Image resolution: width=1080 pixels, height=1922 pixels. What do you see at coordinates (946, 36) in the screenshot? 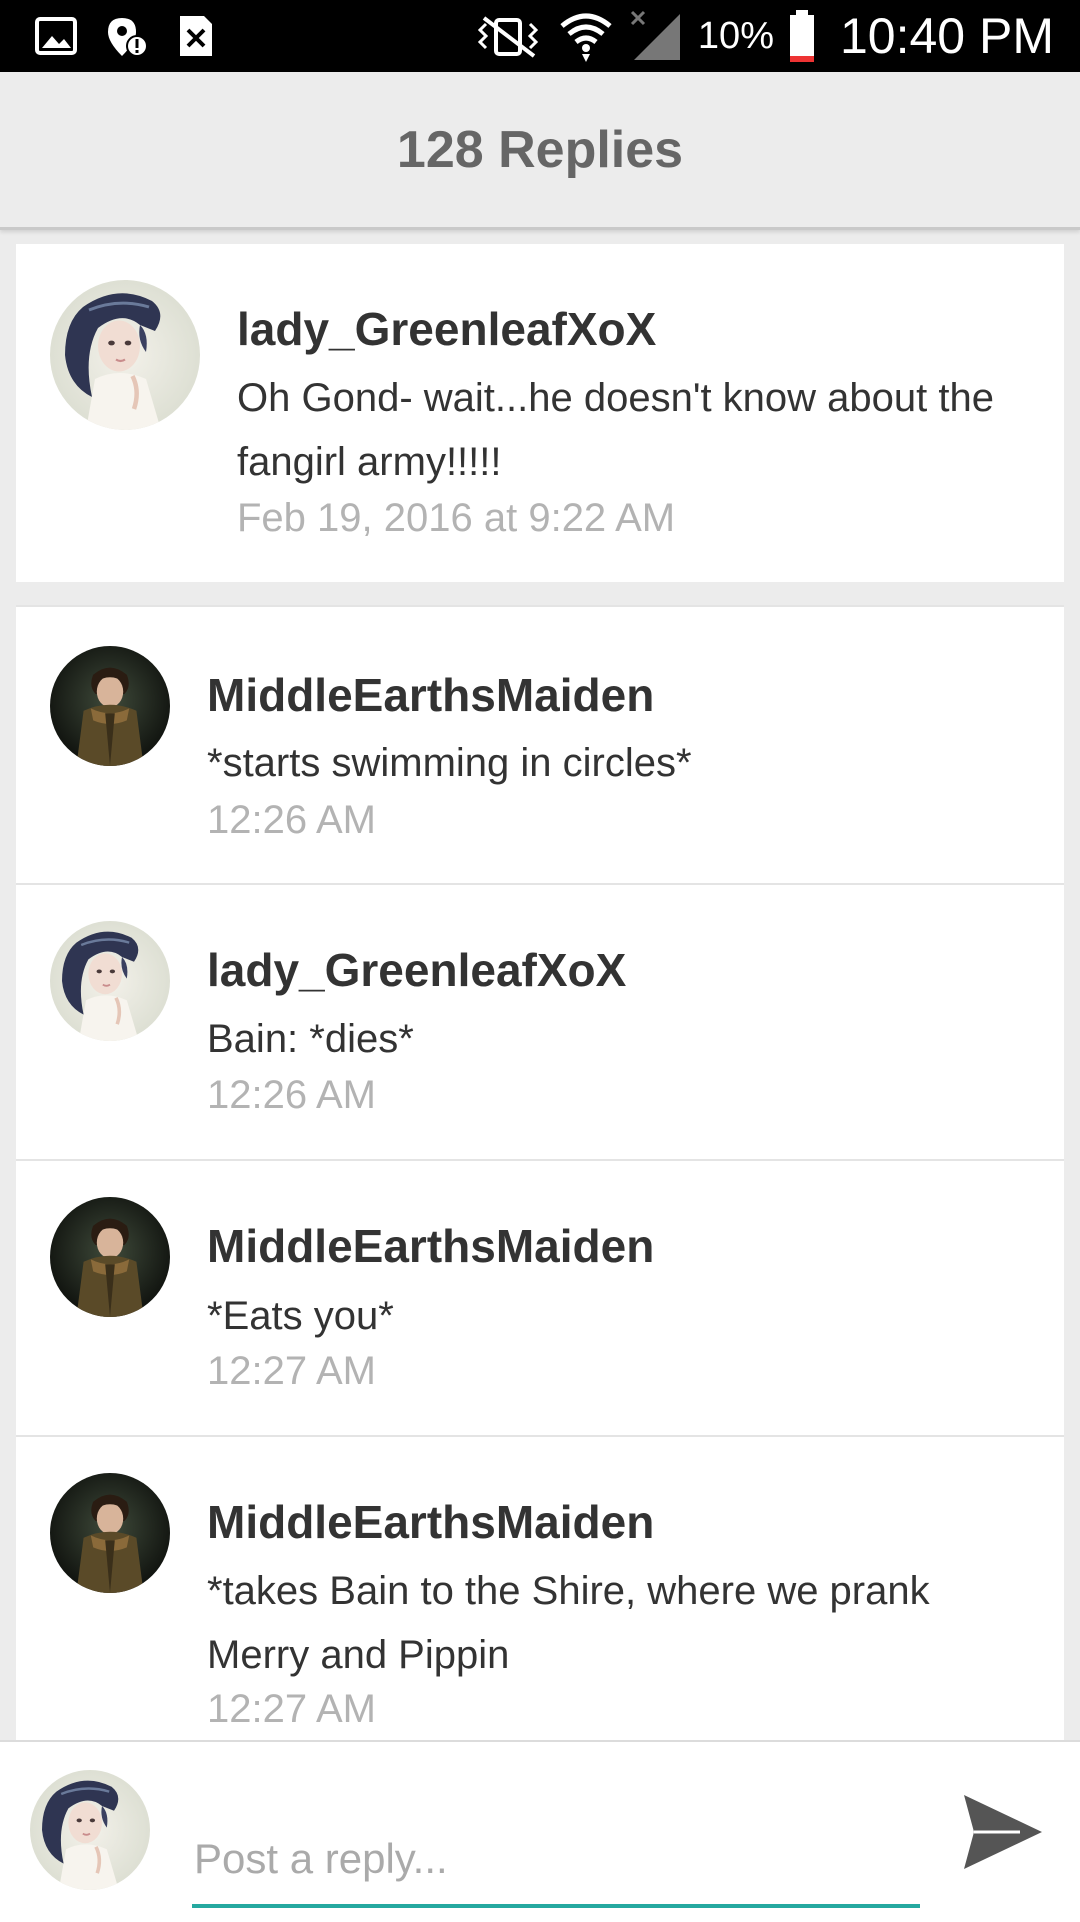
I see `clock: 10:40 PM` at bounding box center [946, 36].